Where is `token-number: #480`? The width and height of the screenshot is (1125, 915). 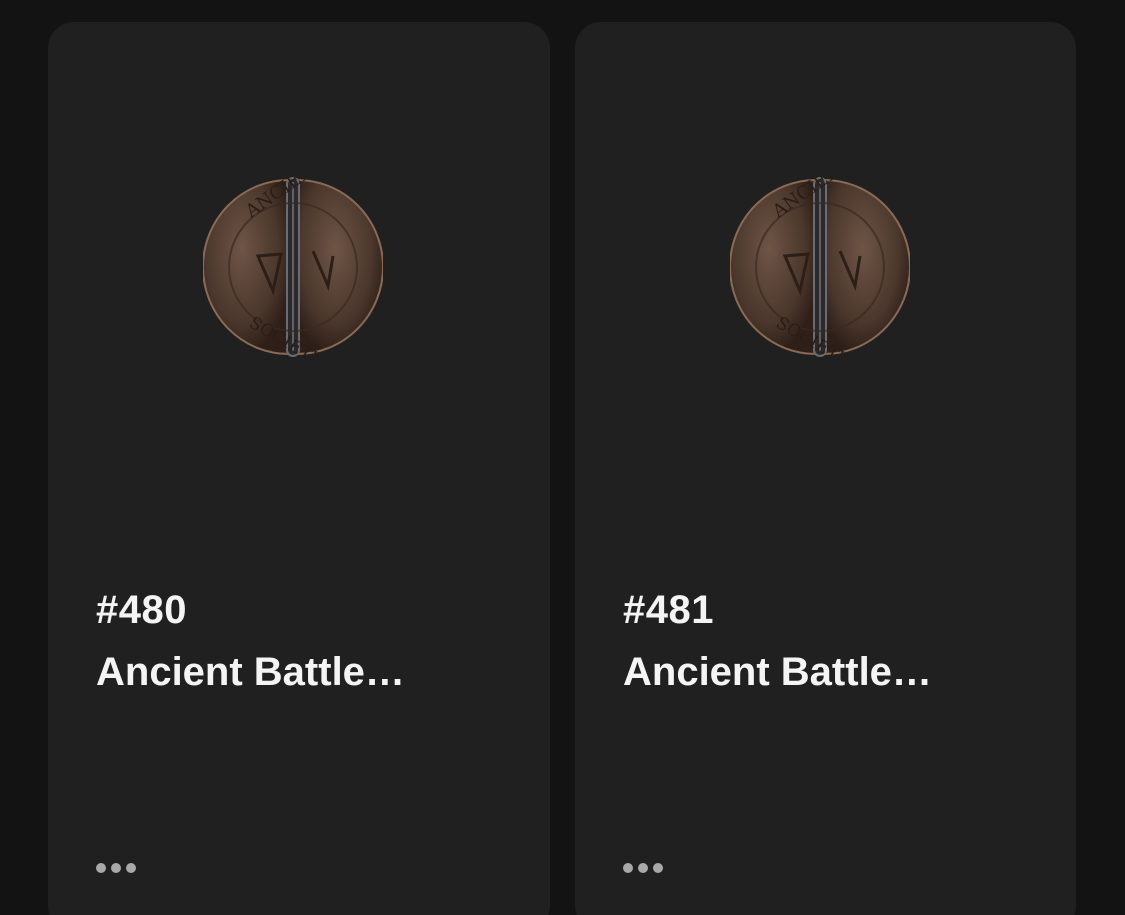 token-number: #480 is located at coordinates (141, 610).